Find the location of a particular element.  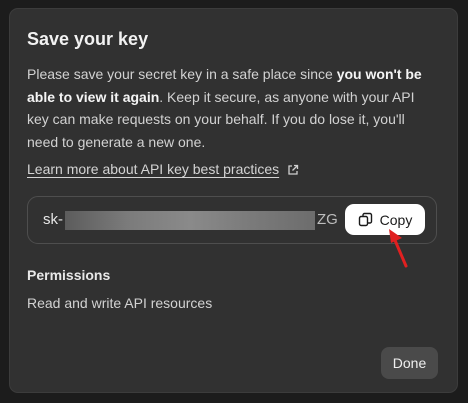

learn-more-label: Learn more about API key best practices is located at coordinates (153, 169).